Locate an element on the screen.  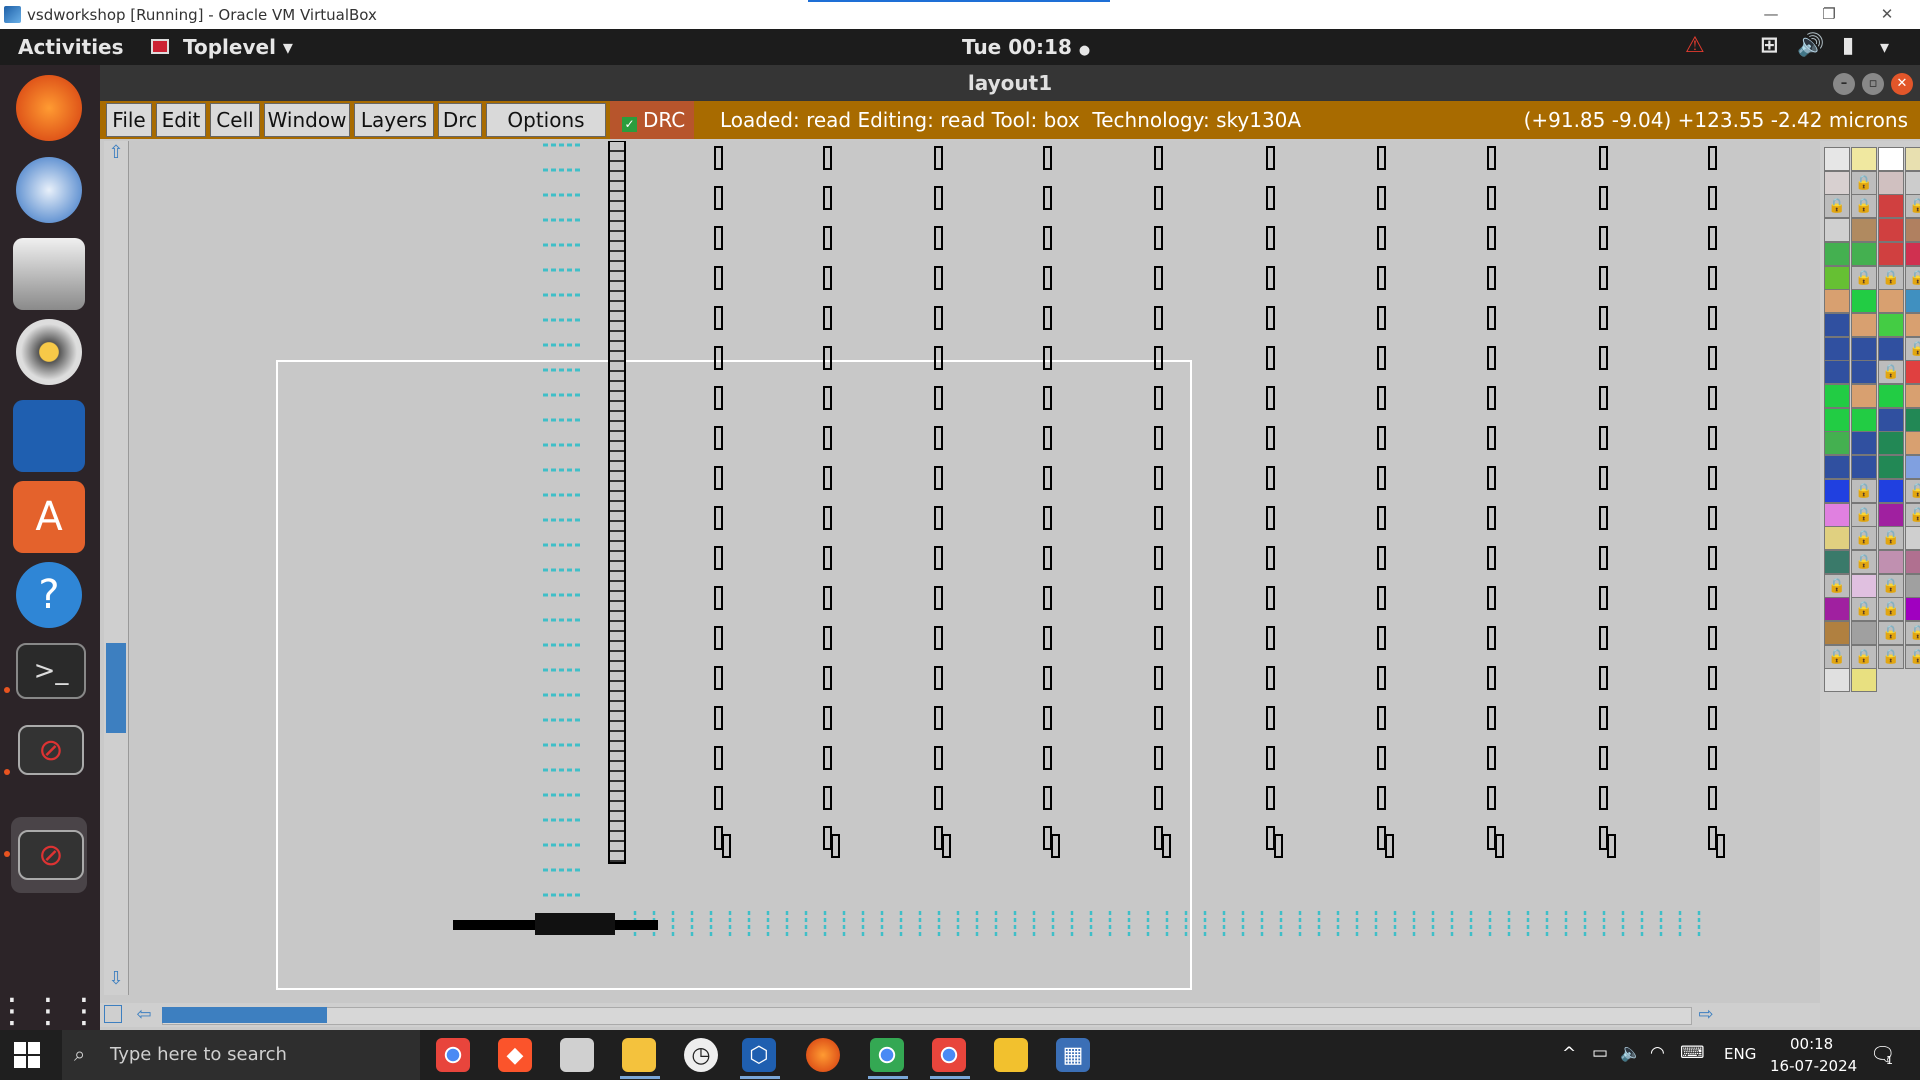
horizontal-scroll-track is located at coordinates (927, 1016).